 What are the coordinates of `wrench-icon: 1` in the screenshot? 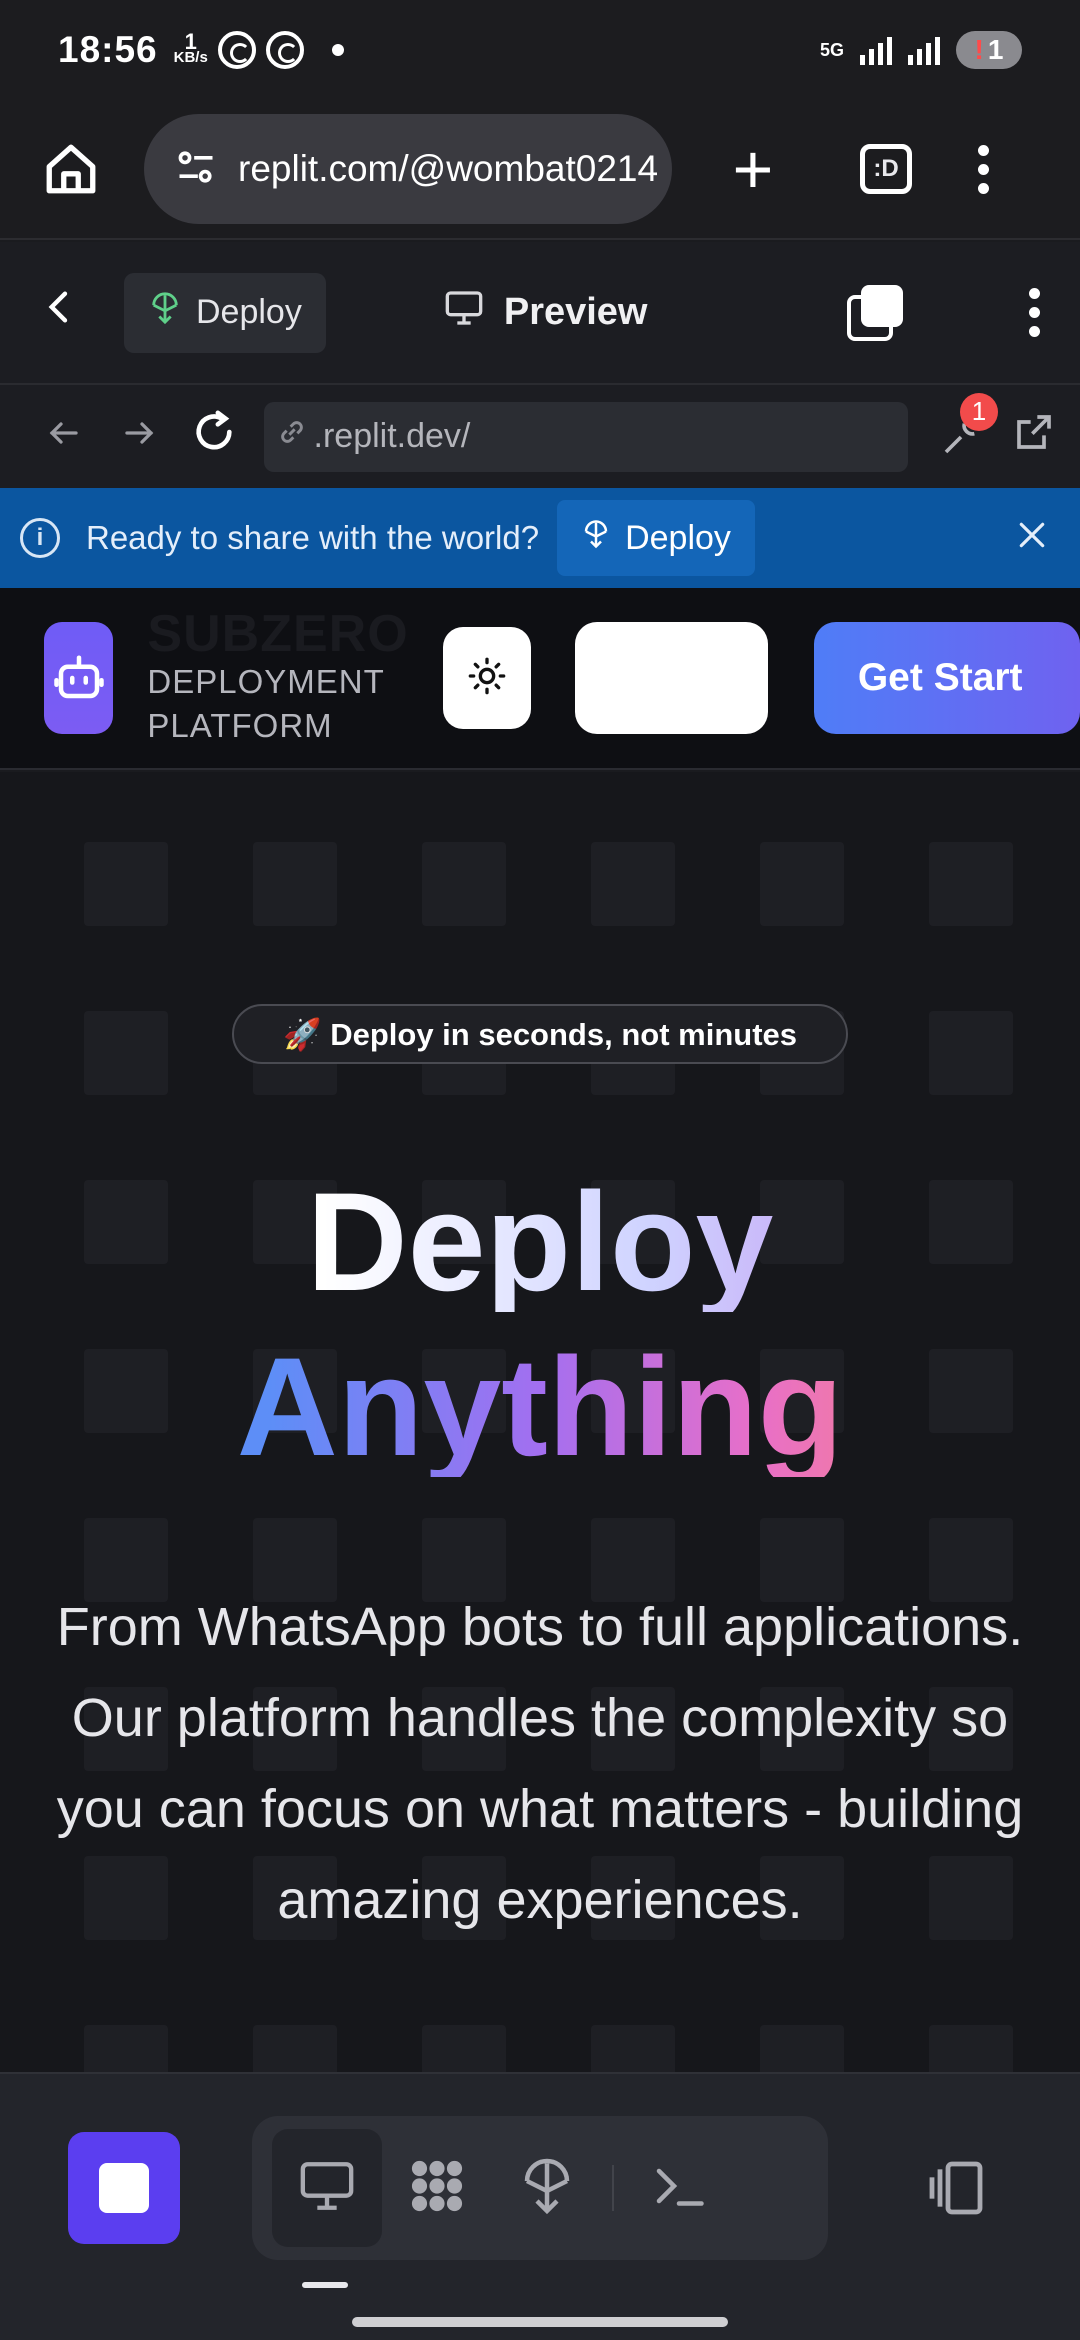 It's located at (965, 429).